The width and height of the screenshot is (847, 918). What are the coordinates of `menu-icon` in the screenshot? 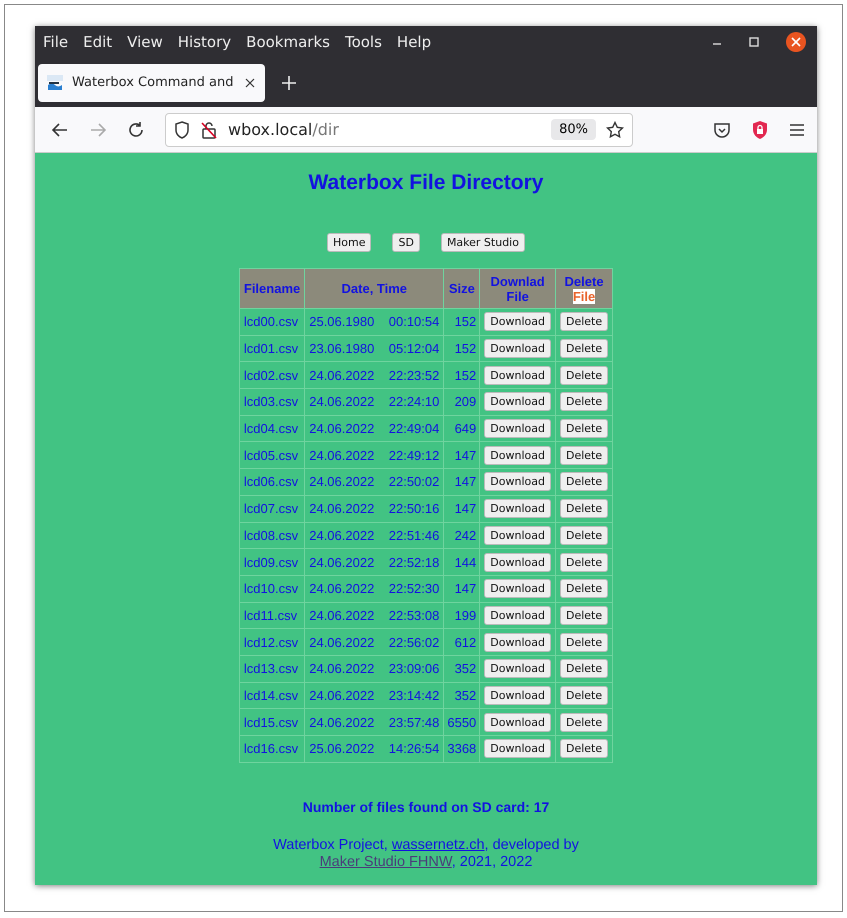 It's located at (797, 129).